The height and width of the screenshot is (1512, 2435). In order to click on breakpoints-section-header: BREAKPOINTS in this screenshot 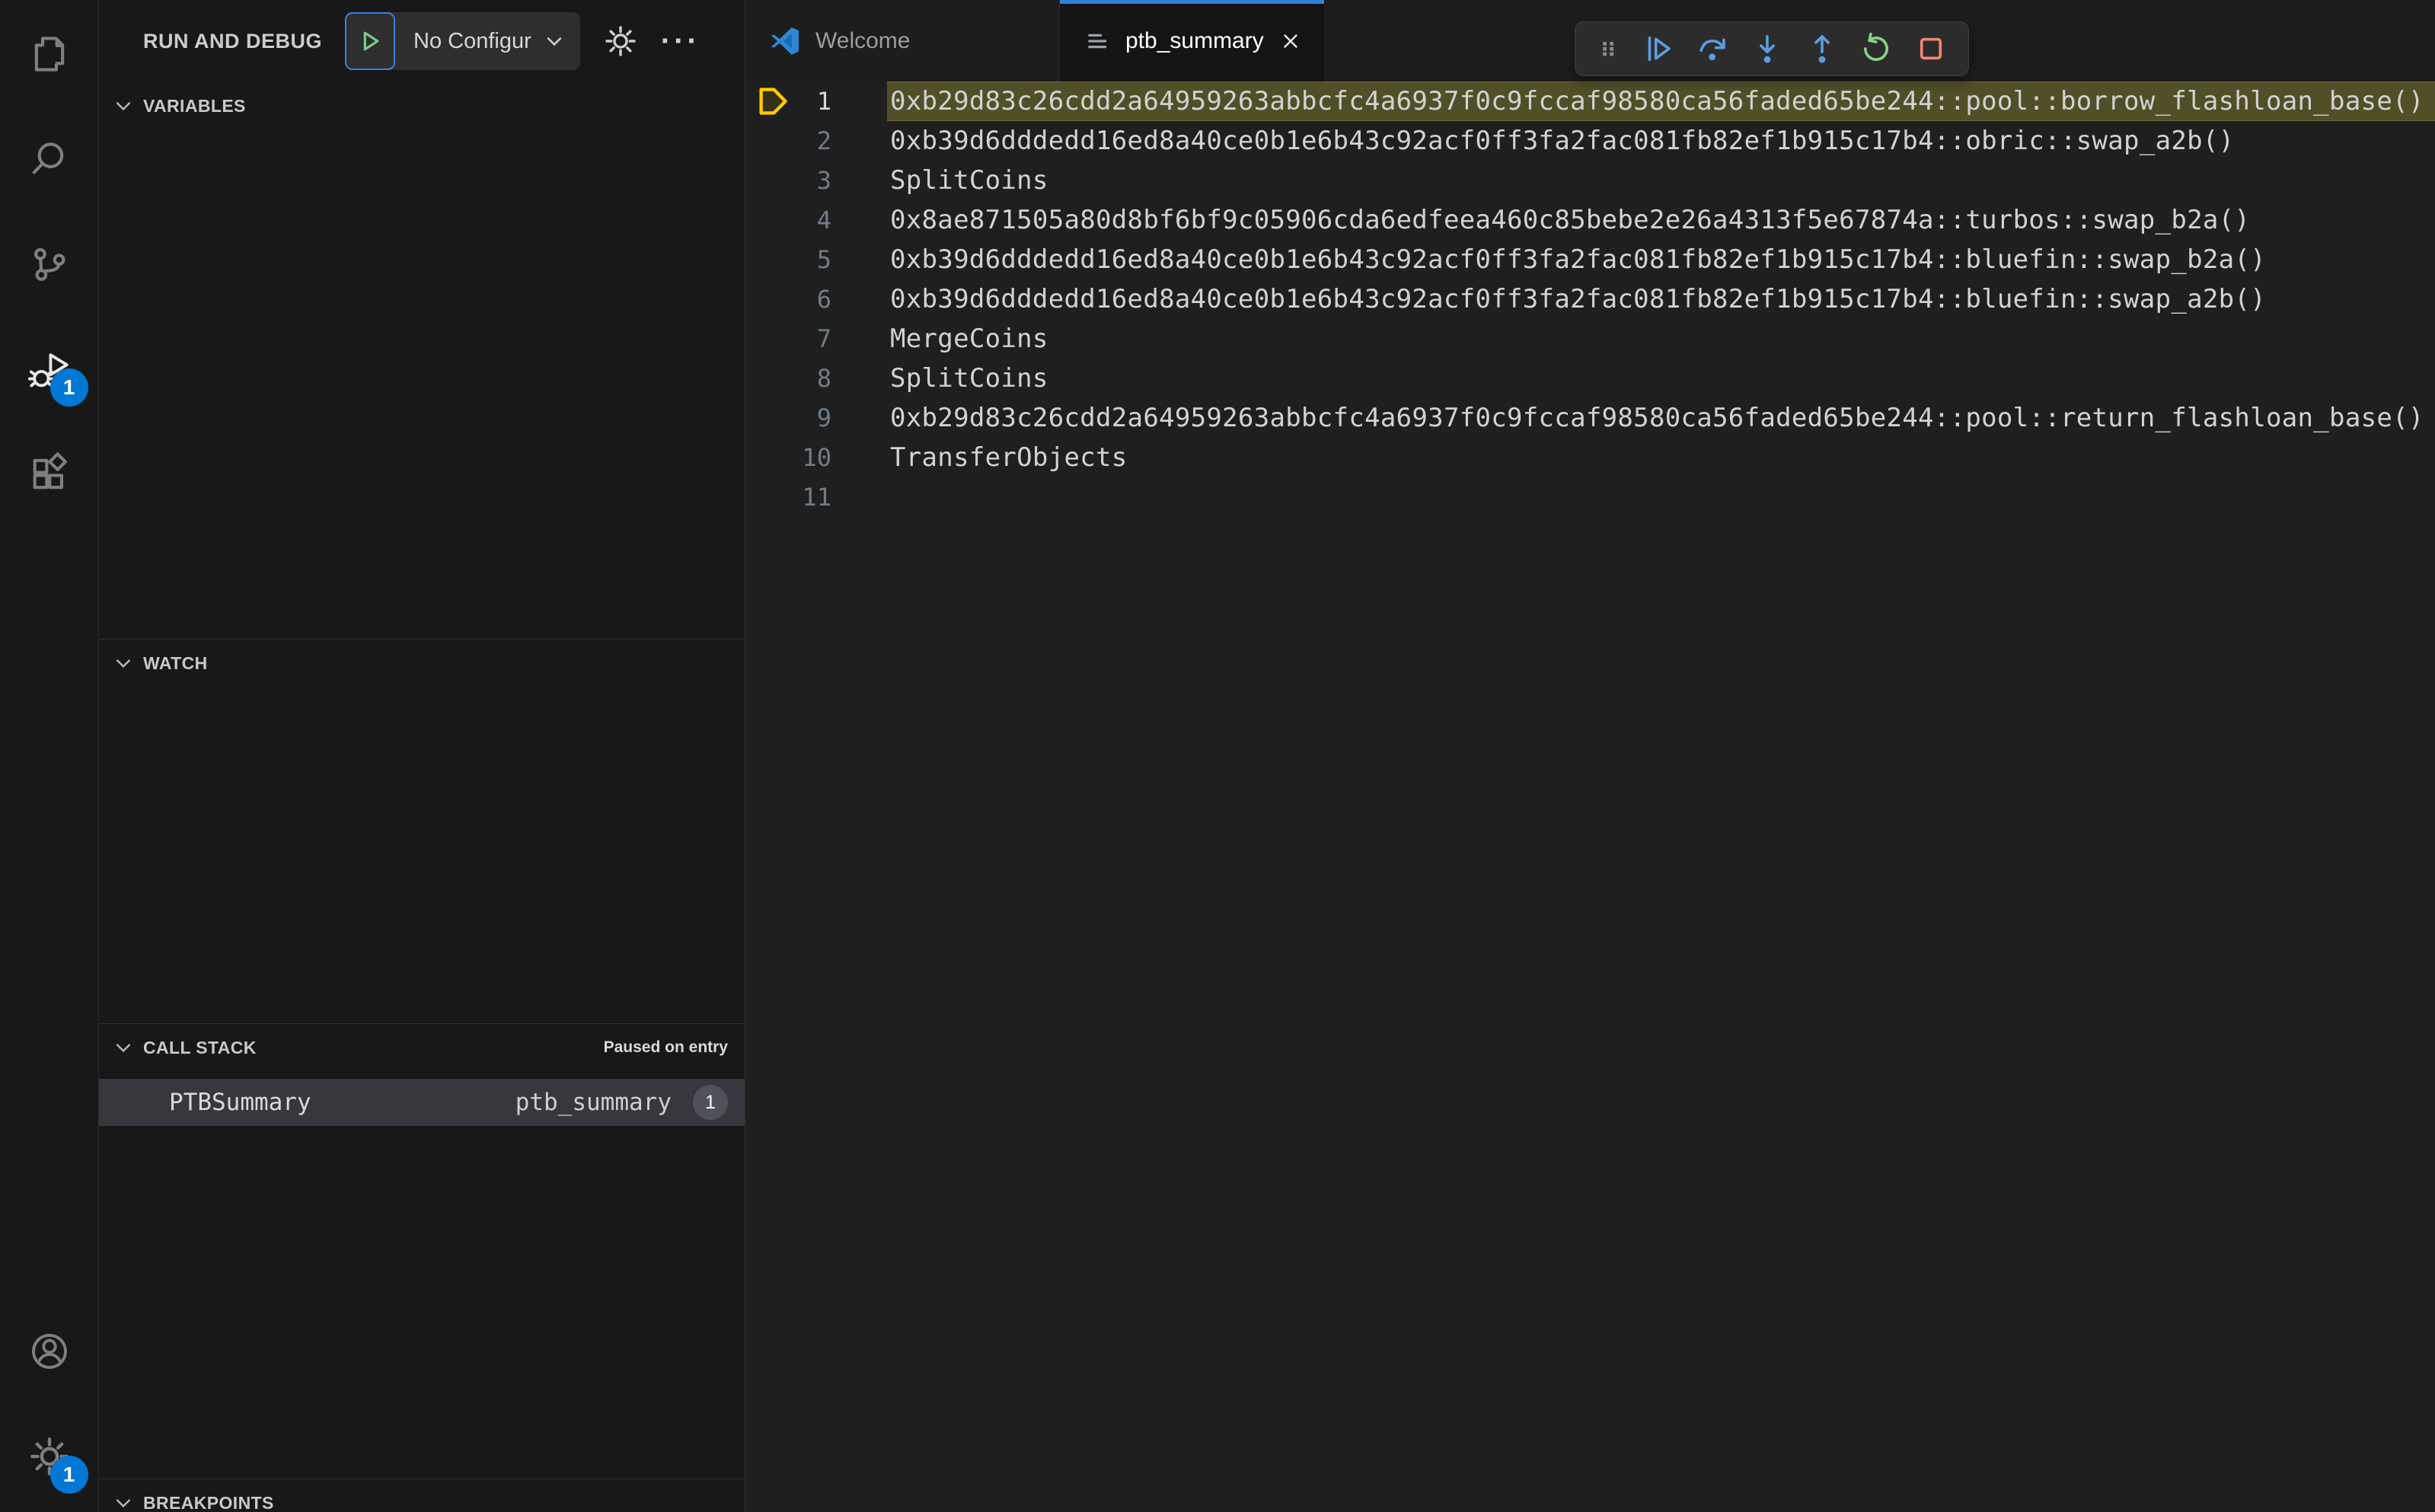, I will do `click(422, 1495)`.